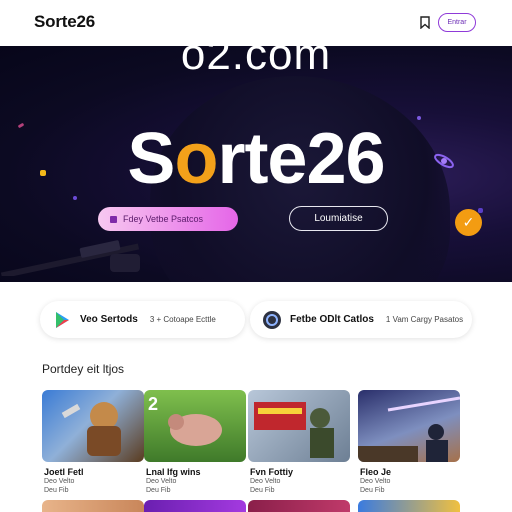 The image size is (512, 512). I want to click on hero-primary-button: Fdey Vetbe Psatcos, so click(168, 219).